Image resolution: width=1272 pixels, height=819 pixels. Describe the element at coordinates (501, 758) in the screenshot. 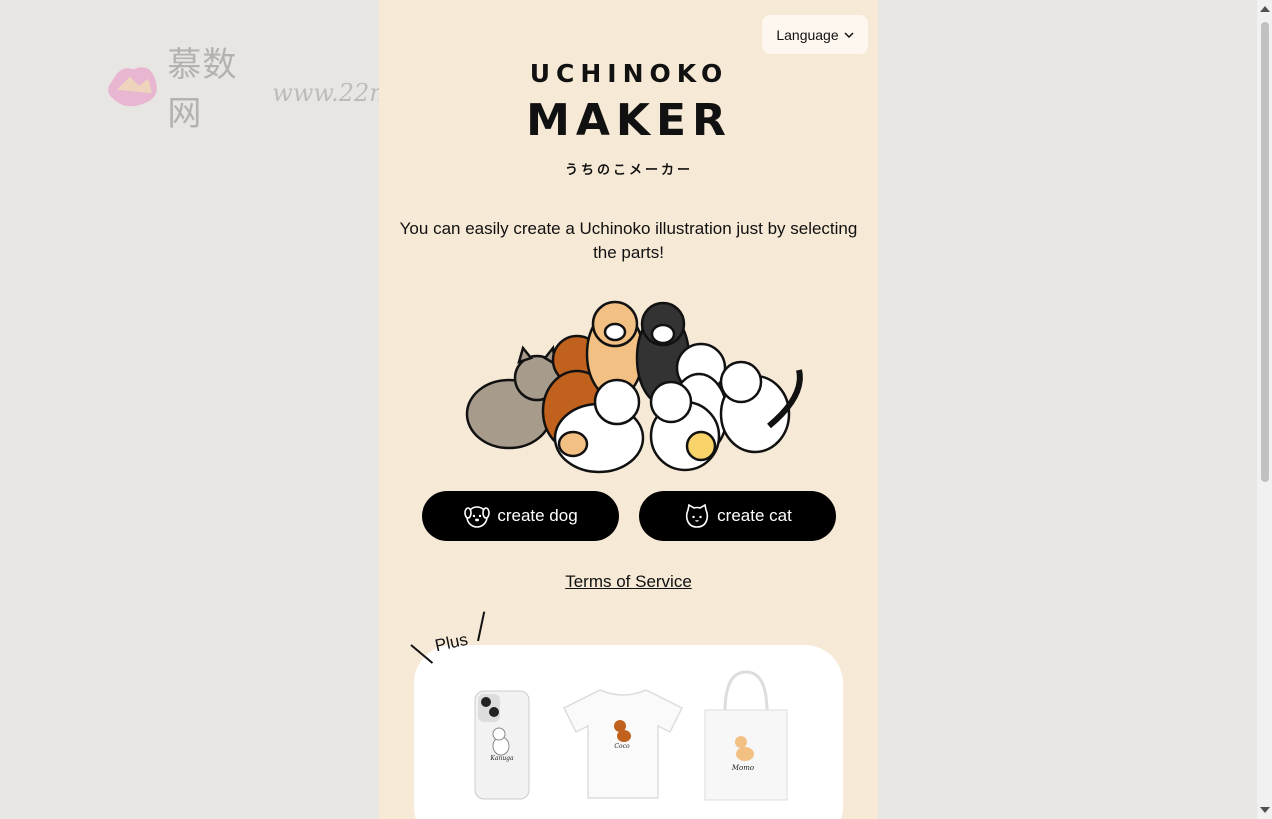

I see `phone-caption: Kanuga` at that location.